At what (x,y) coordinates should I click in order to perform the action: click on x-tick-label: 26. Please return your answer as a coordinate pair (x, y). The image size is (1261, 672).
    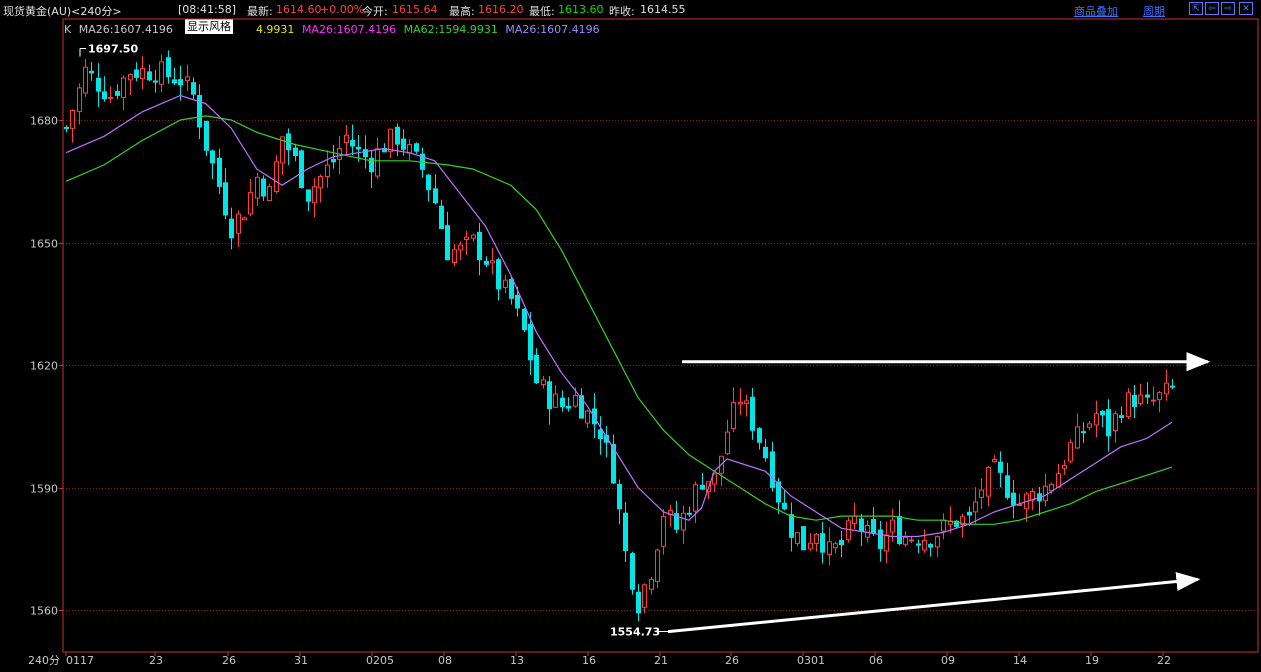
    Looking at the image, I should click on (229, 660).